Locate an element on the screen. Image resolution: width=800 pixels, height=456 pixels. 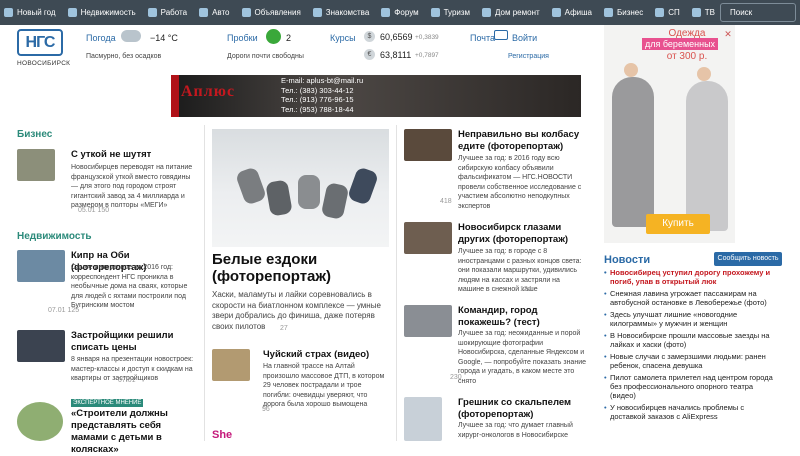
cart-icon is located at coordinates (660, 12).